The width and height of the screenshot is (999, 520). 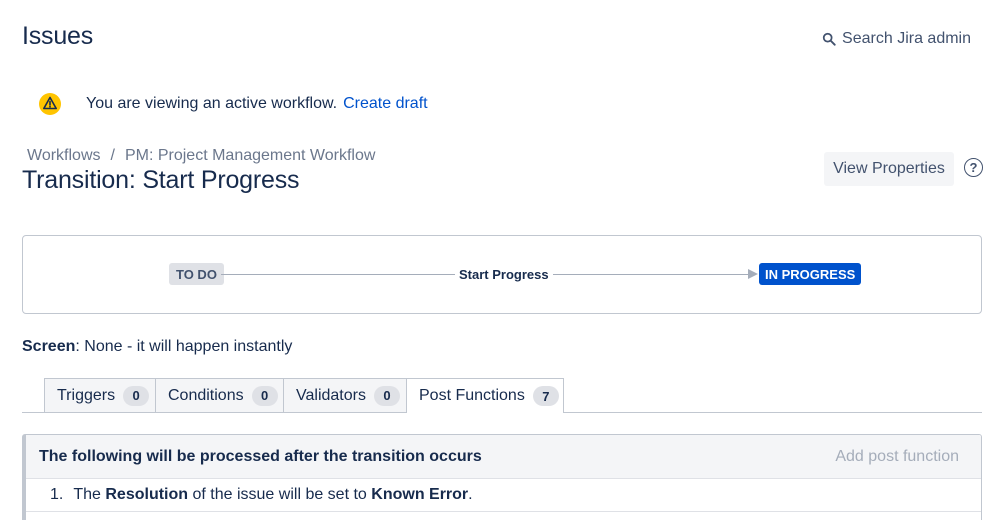 I want to click on create-draft-link: Create draft, so click(x=385, y=104).